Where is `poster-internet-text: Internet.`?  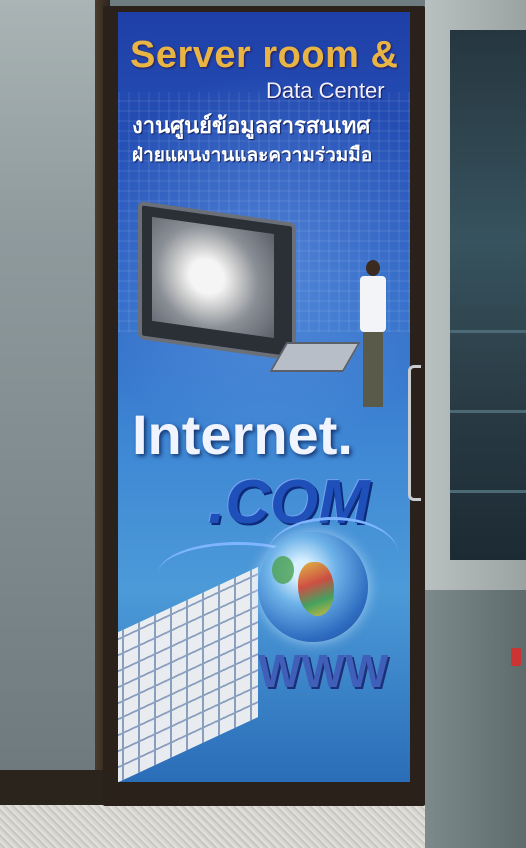
poster-internet-text: Internet. is located at coordinates (242, 434).